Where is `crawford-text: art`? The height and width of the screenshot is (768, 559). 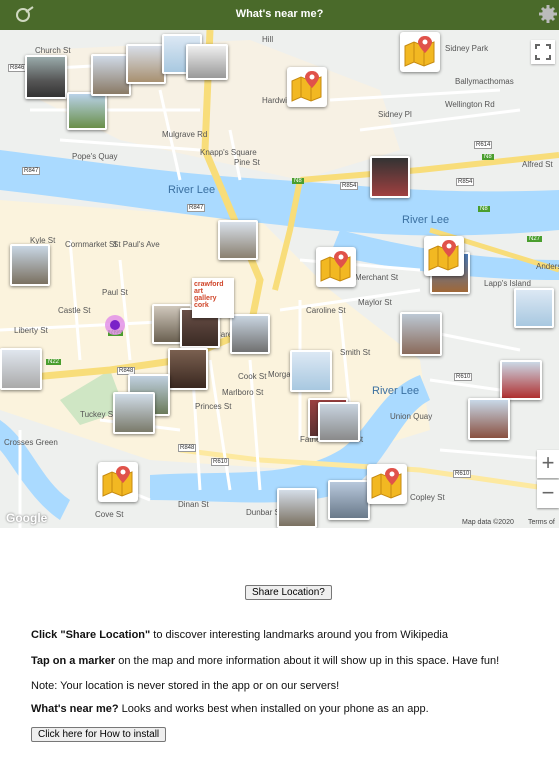
crawford-text: art is located at coordinates (198, 291).